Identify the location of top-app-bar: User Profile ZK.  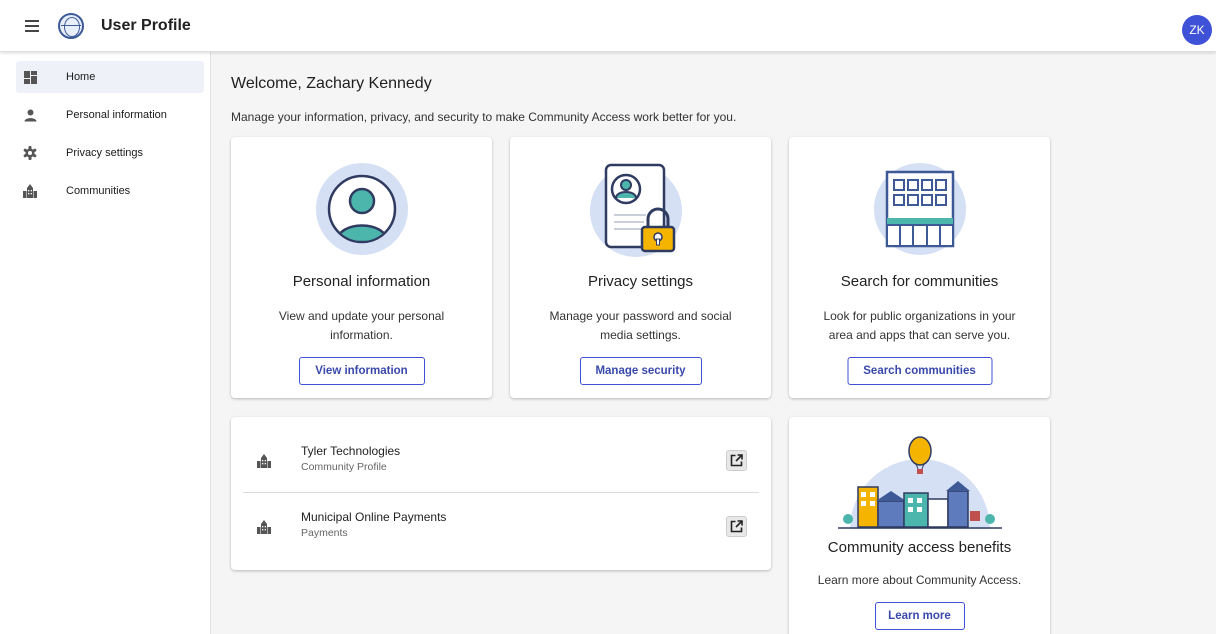
(608, 26).